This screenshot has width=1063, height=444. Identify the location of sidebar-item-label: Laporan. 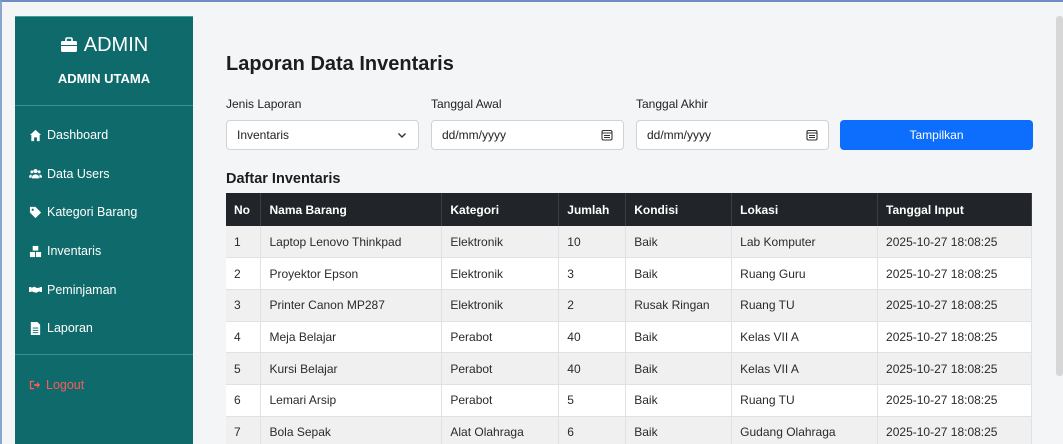
(70, 328).